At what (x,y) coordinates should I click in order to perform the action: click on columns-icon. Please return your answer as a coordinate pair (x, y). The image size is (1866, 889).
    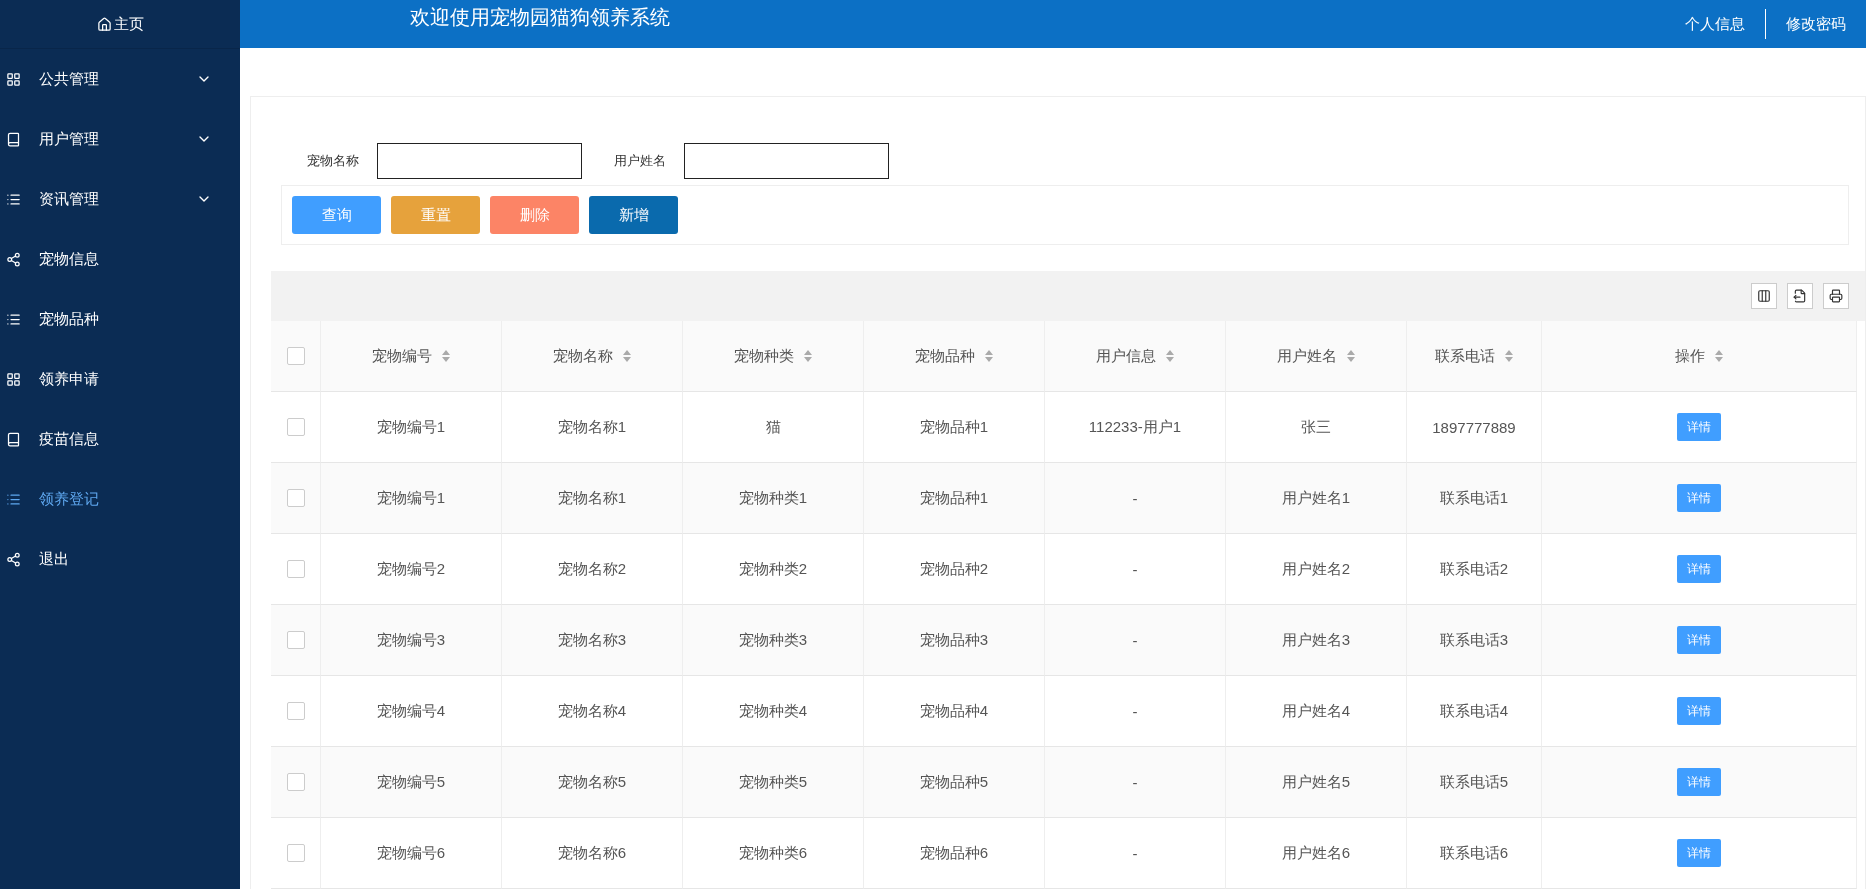
    Looking at the image, I should click on (1764, 296).